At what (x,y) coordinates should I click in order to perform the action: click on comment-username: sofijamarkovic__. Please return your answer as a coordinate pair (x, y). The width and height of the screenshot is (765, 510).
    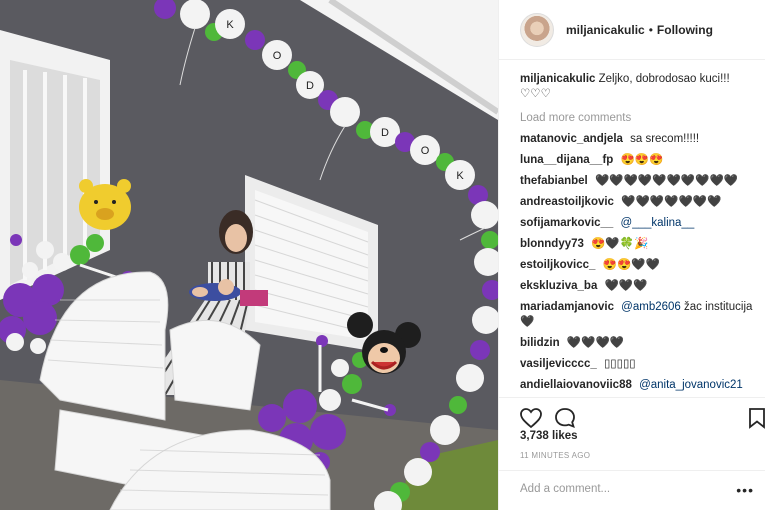
    Looking at the image, I should click on (566, 223).